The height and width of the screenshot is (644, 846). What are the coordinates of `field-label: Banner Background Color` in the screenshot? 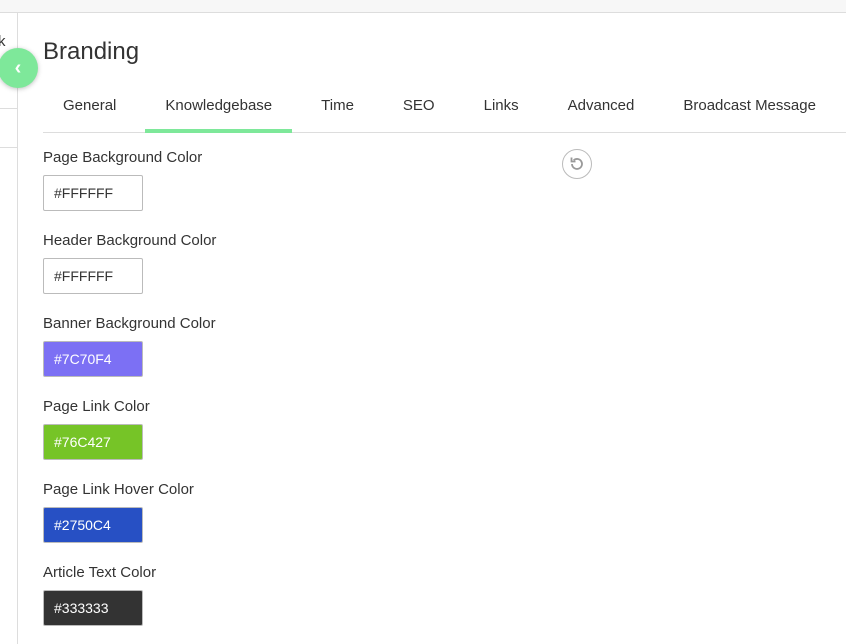 It's located at (129, 323).